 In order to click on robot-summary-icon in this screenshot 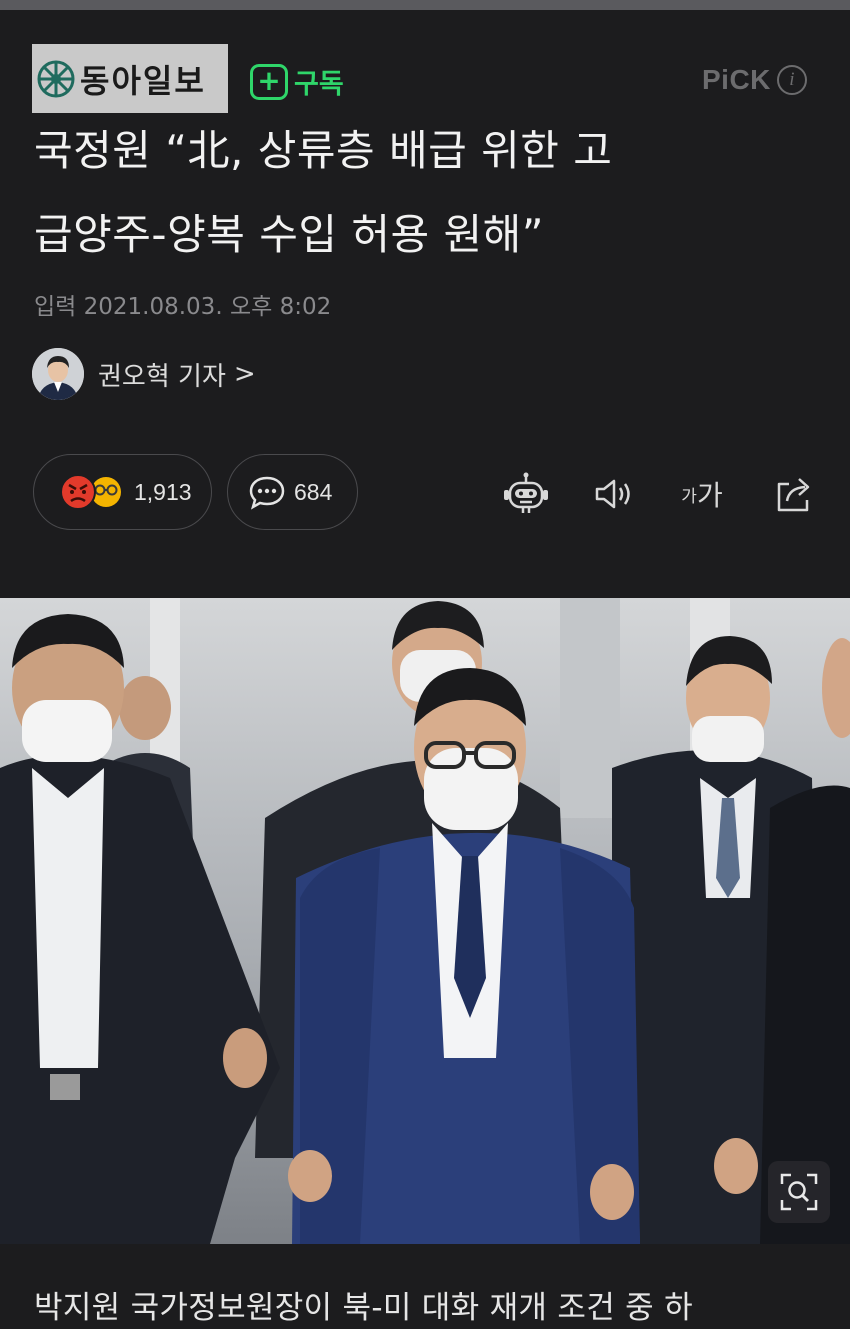, I will do `click(526, 492)`.